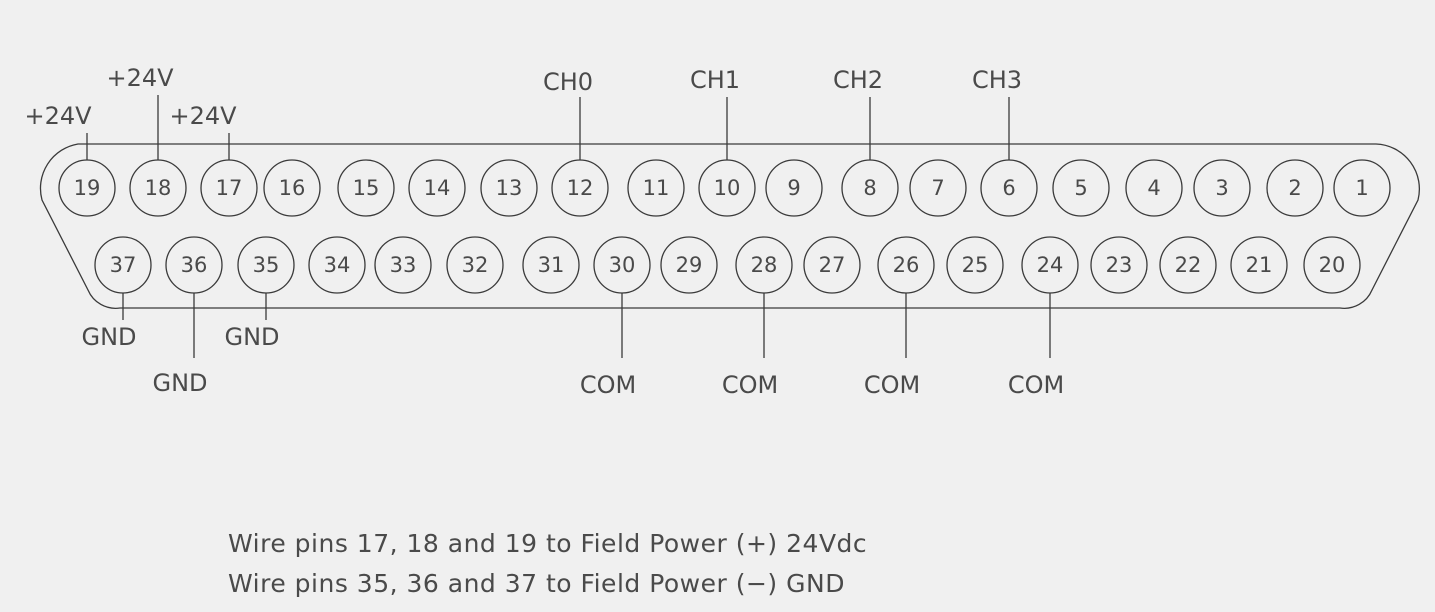 This screenshot has width=1435, height=612. I want to click on pin-number: 20, so click(1332, 265).